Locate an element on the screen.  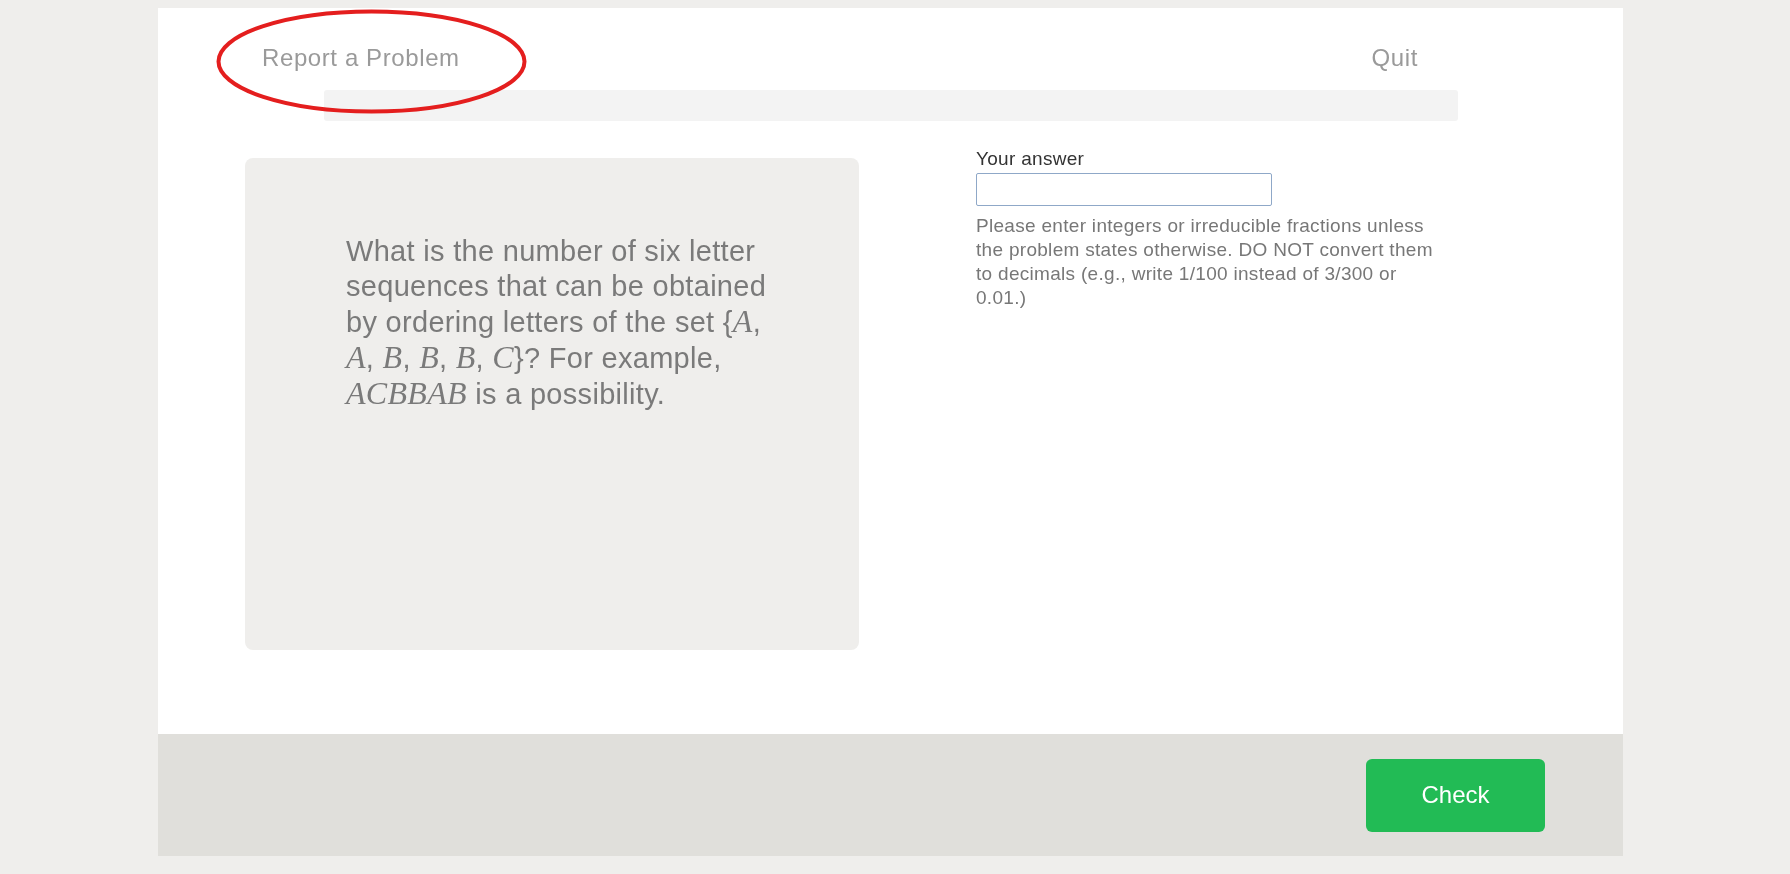
report-problem-link: Report a Problem is located at coordinates (361, 58).